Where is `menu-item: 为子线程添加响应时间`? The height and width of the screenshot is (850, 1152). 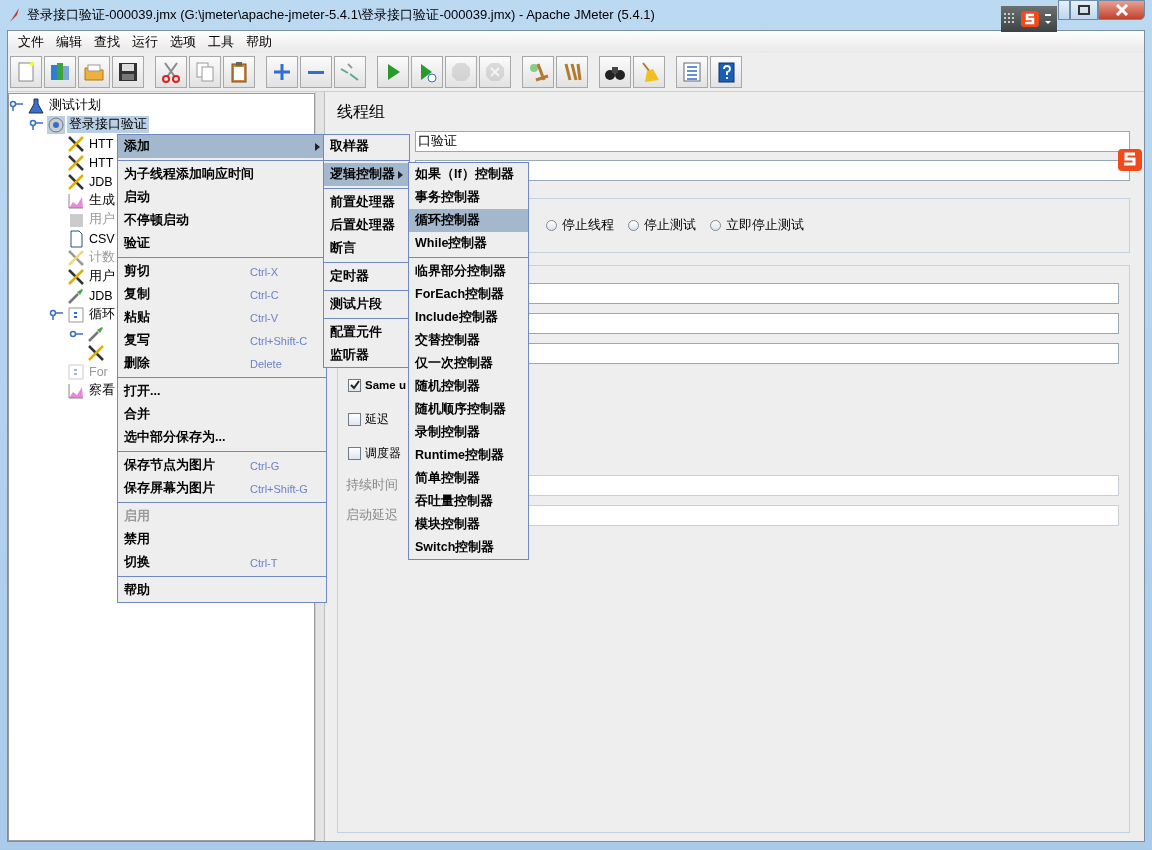
menu-item: 为子线程添加响应时间 is located at coordinates (222, 174).